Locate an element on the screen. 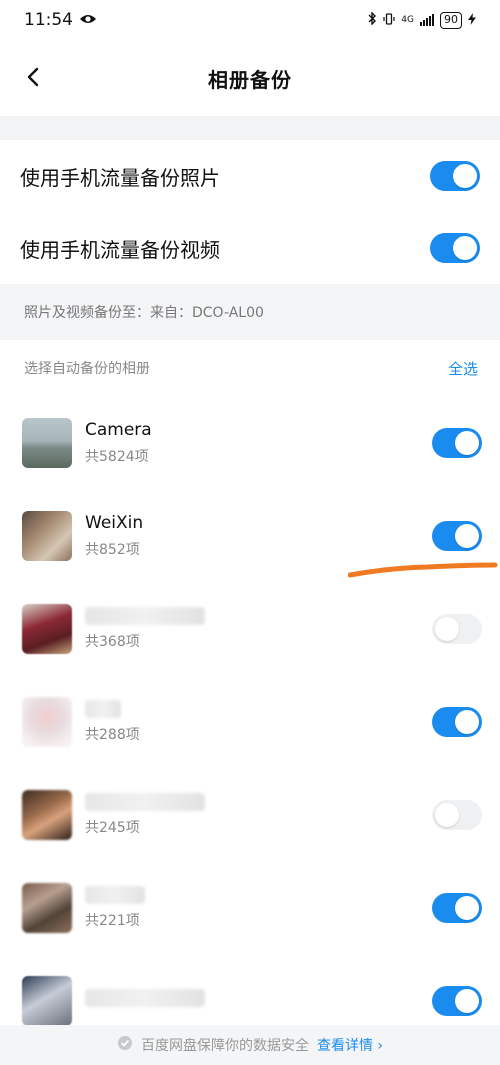 This screenshot has width=500, height=1065. album-row: 共368项 is located at coordinates (250, 628).